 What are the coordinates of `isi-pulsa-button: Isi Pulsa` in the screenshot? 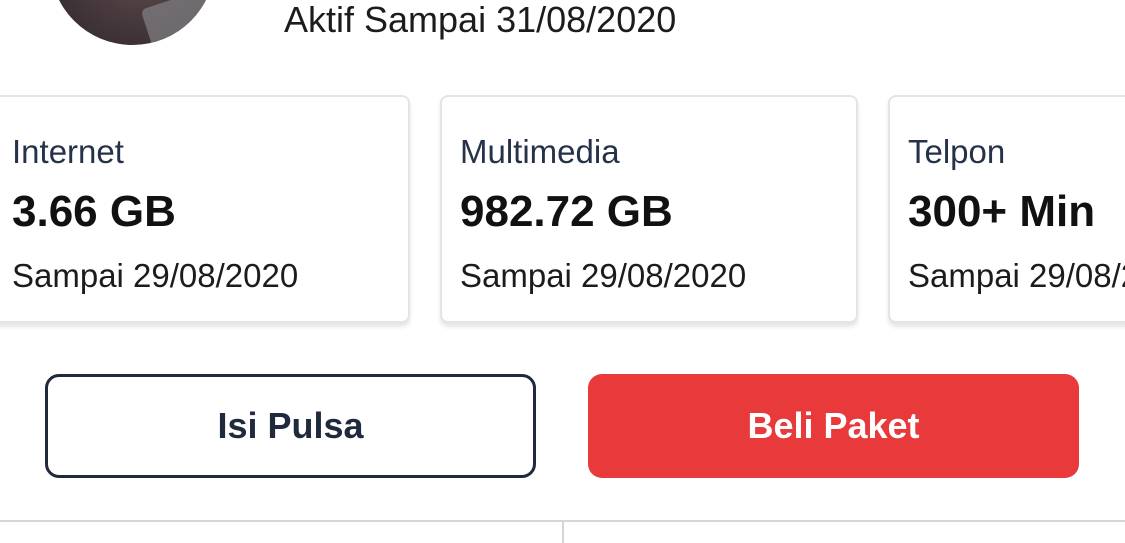 It's located at (290, 426).